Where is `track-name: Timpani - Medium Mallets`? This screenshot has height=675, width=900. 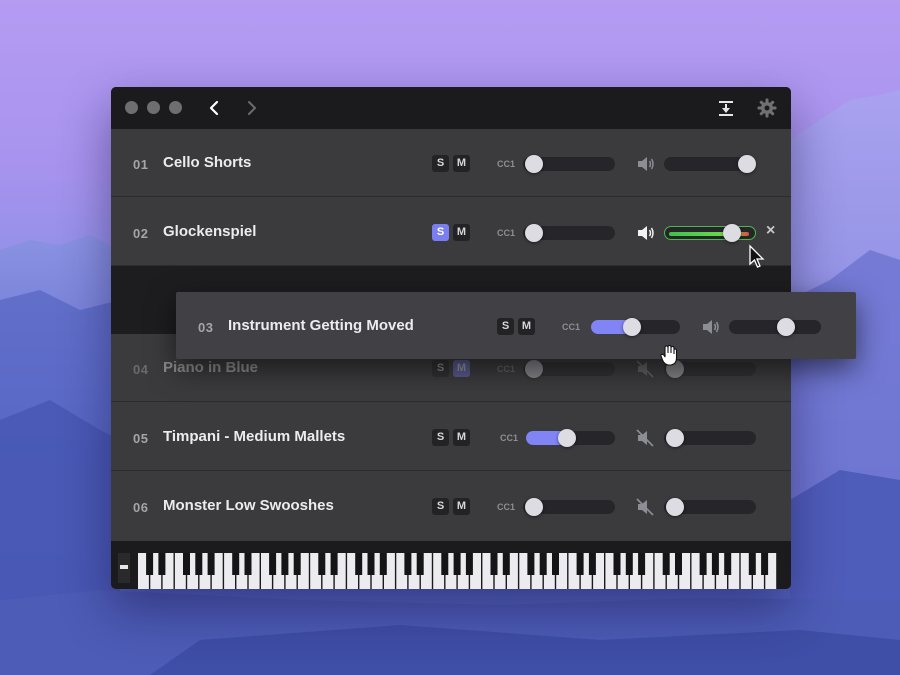
track-name: Timpani - Medium Mallets is located at coordinates (254, 436).